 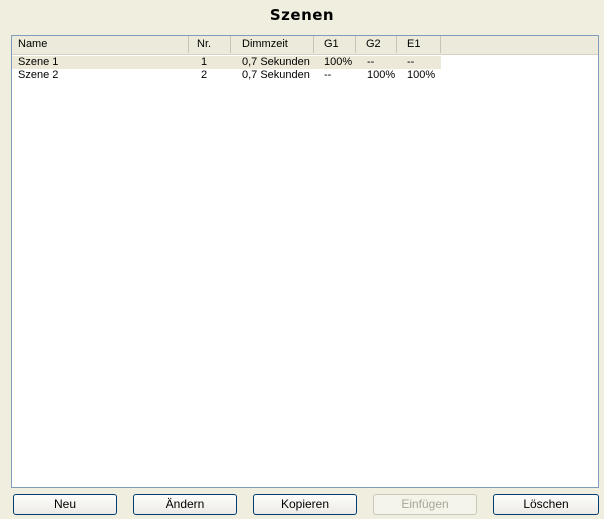 What do you see at coordinates (425, 504) in the screenshot?
I see `paste-button: Einfügen` at bounding box center [425, 504].